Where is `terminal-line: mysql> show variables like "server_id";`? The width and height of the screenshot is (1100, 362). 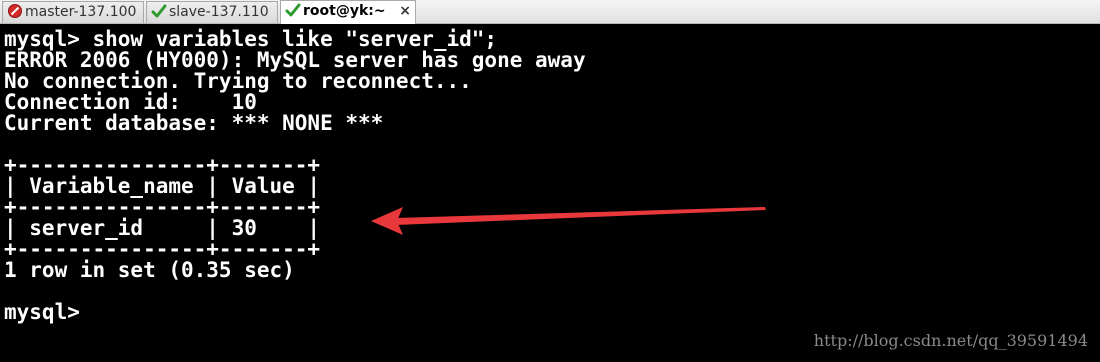 terminal-line: mysql> show variables like "server_id"; is located at coordinates (251, 39).